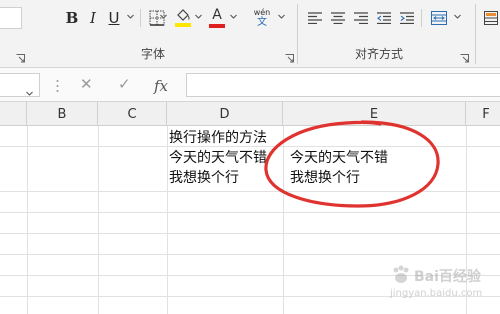 The image size is (500, 314). Describe the element at coordinates (161, 86) in the screenshot. I see `insert-function-button: fx` at that location.